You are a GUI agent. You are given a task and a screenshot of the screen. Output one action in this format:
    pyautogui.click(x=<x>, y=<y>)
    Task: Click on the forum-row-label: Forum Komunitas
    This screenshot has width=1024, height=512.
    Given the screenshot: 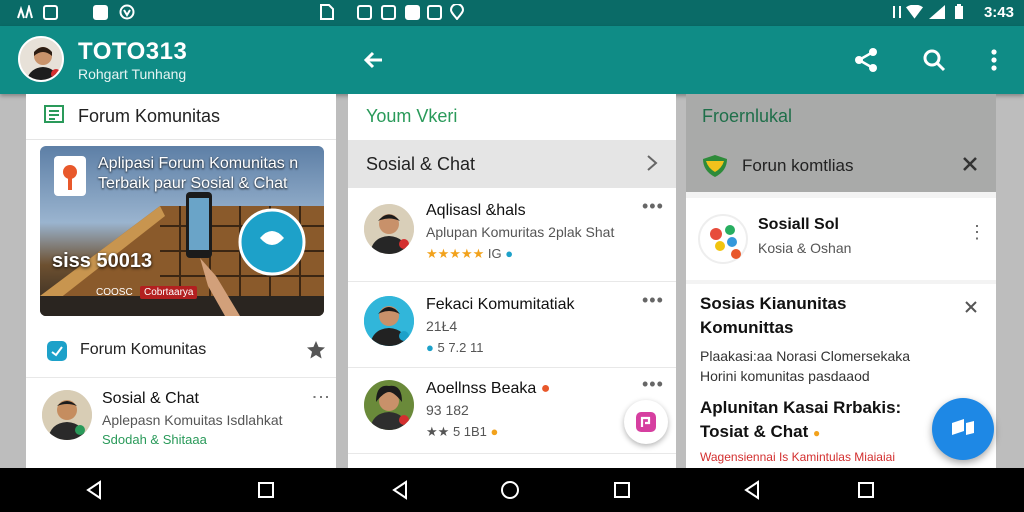 What is the action you would take?
    pyautogui.click(x=143, y=349)
    